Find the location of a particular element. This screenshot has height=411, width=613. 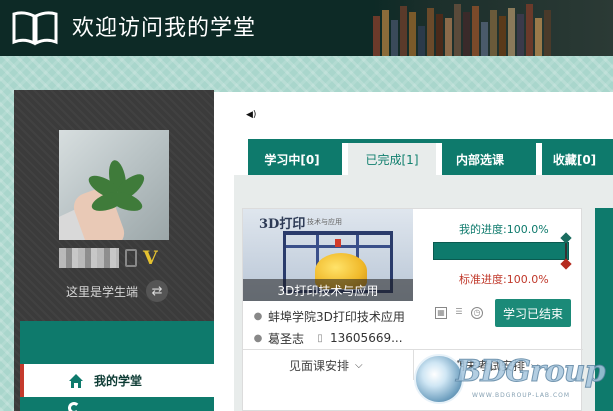

speaker-icon: ◀) is located at coordinates (251, 115).